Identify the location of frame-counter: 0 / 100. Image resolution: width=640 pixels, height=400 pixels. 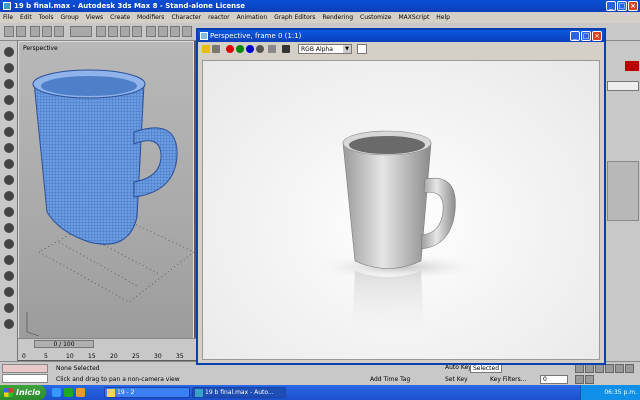
(64, 344).